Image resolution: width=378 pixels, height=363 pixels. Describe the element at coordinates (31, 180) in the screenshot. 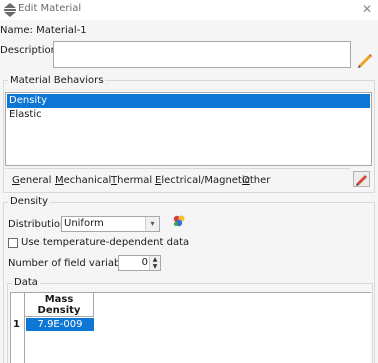

I see `menu-general: General` at that location.